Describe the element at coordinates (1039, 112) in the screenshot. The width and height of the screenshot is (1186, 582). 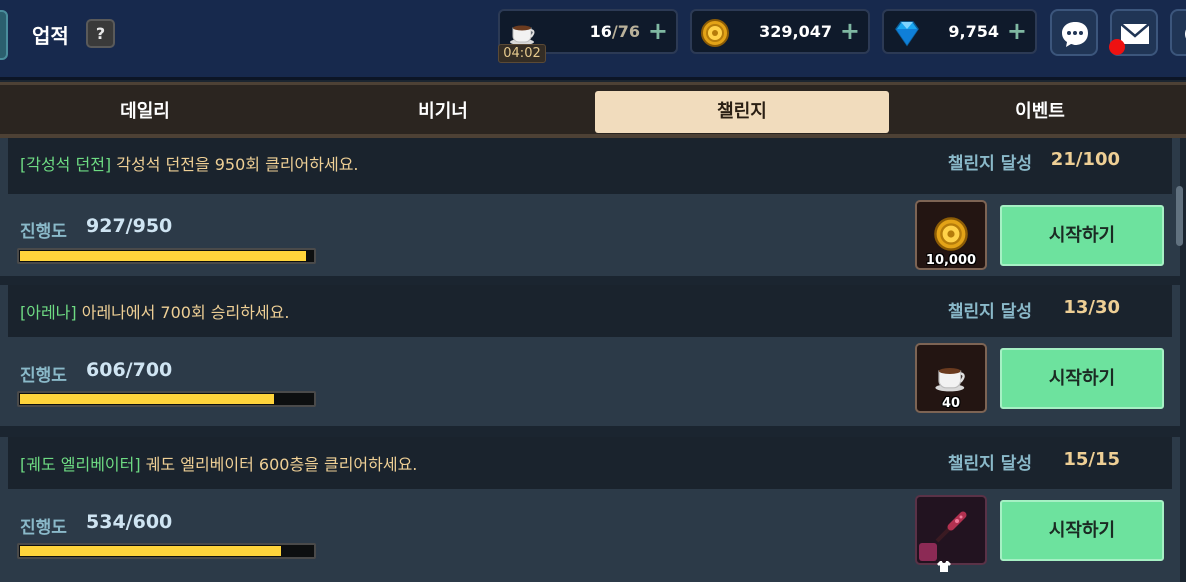
I see `tab-event: 이벤트` at that location.